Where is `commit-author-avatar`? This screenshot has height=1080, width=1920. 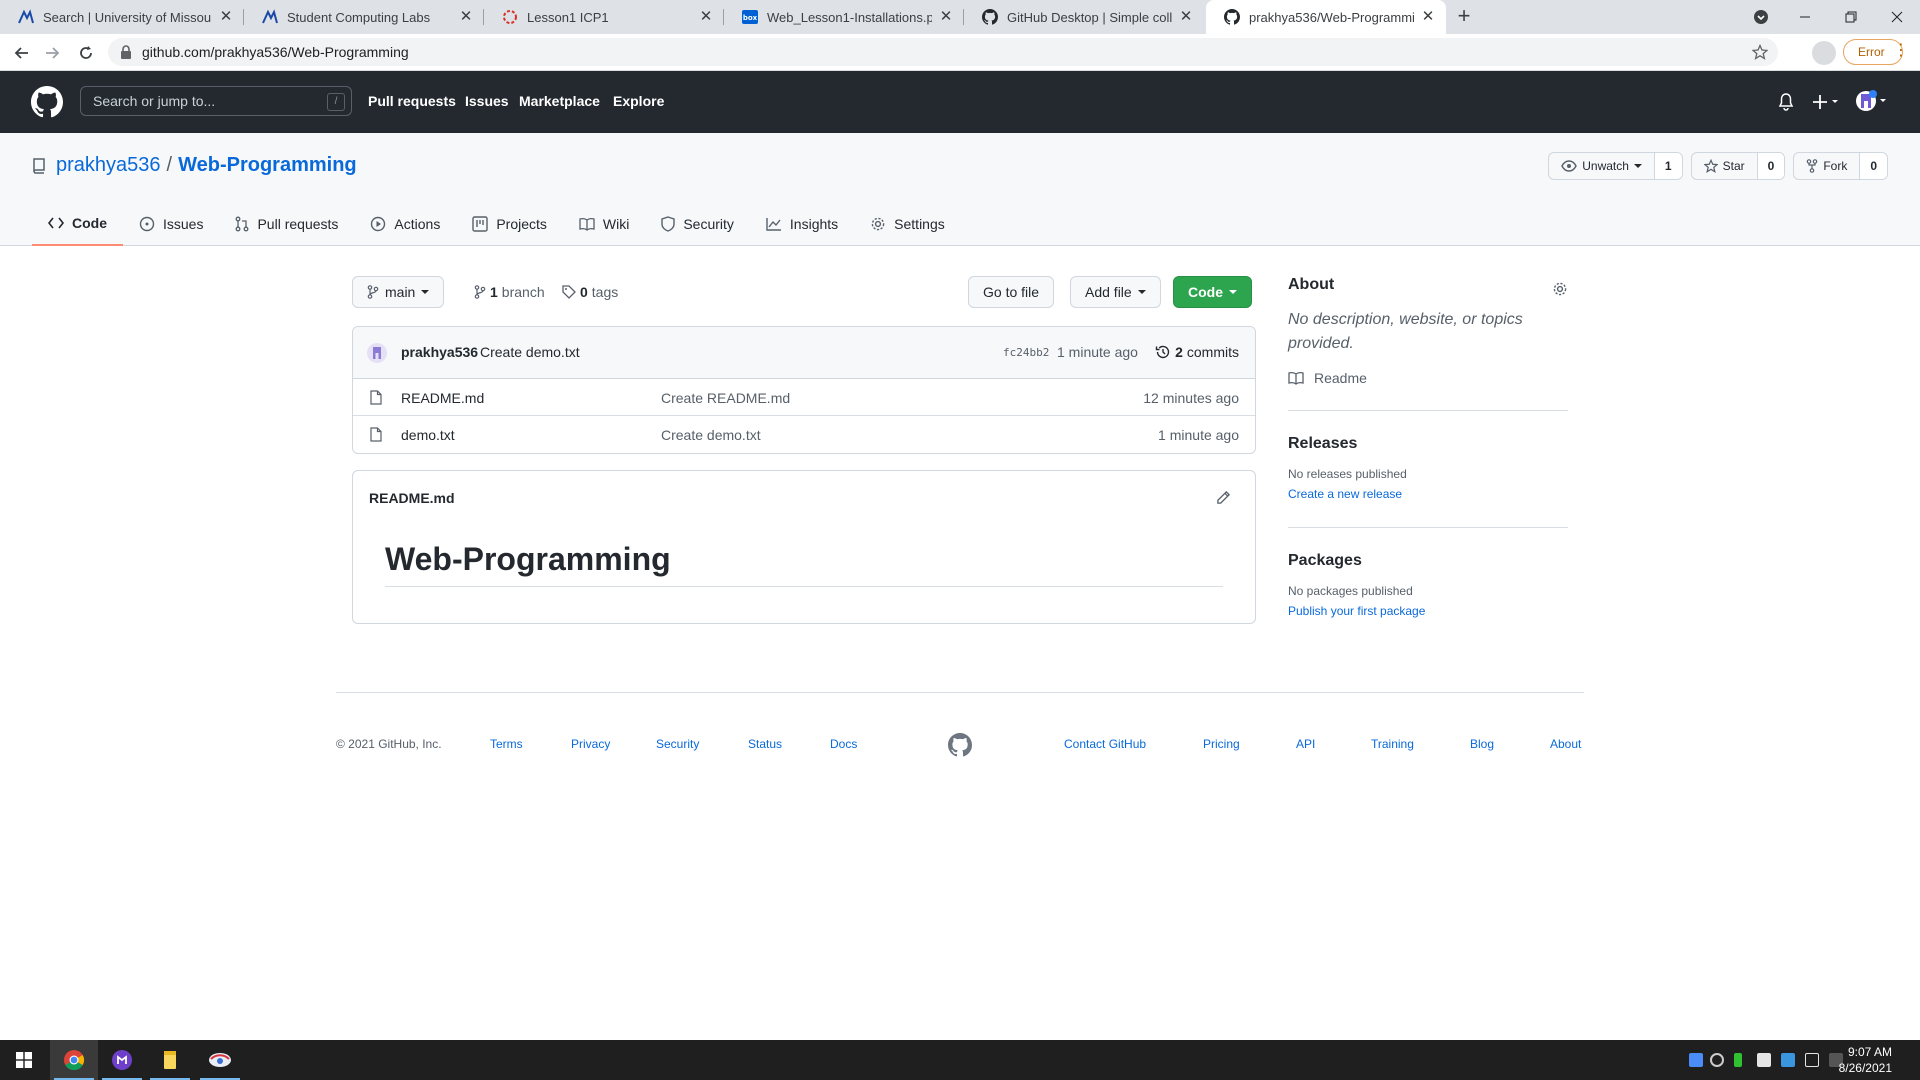 commit-author-avatar is located at coordinates (377, 353).